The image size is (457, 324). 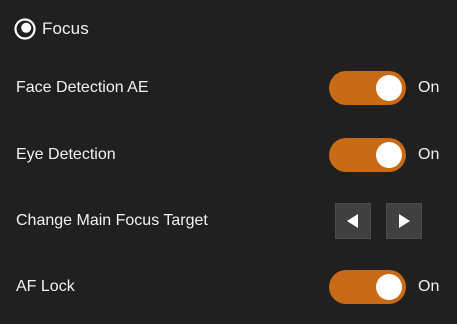 I want to click on setting-row-af-lock: AF Lock On, so click(x=228, y=287).